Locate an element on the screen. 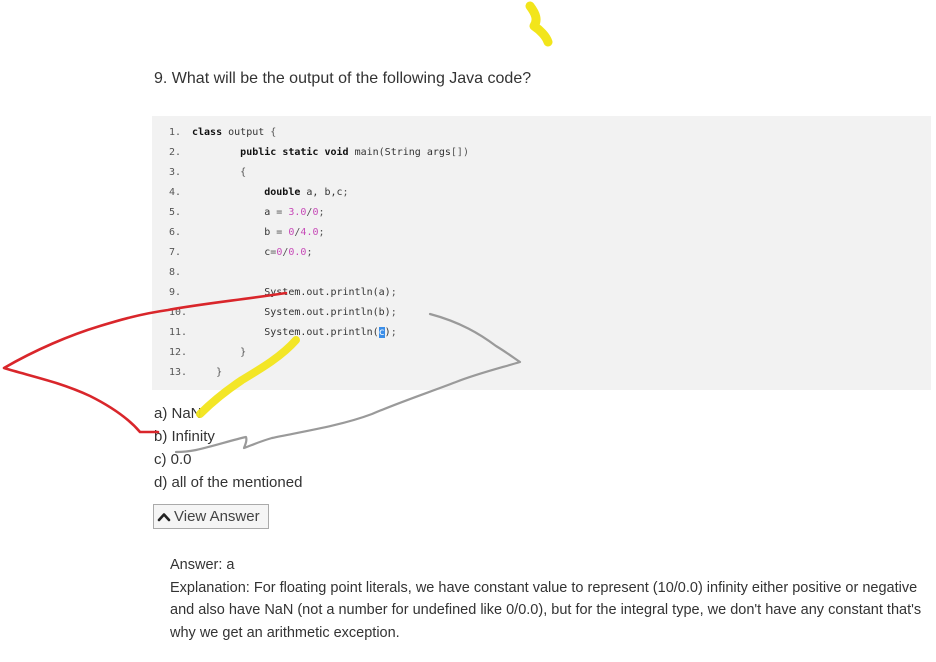  code-text: double a, b,c; is located at coordinates (270, 193).